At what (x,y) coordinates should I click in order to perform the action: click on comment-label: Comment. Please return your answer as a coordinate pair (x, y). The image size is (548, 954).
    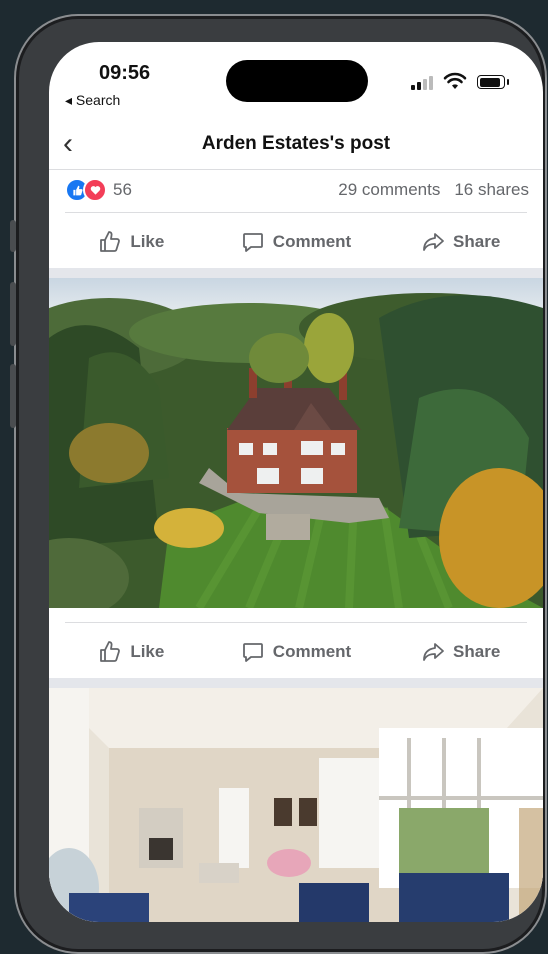
    Looking at the image, I should click on (312, 241).